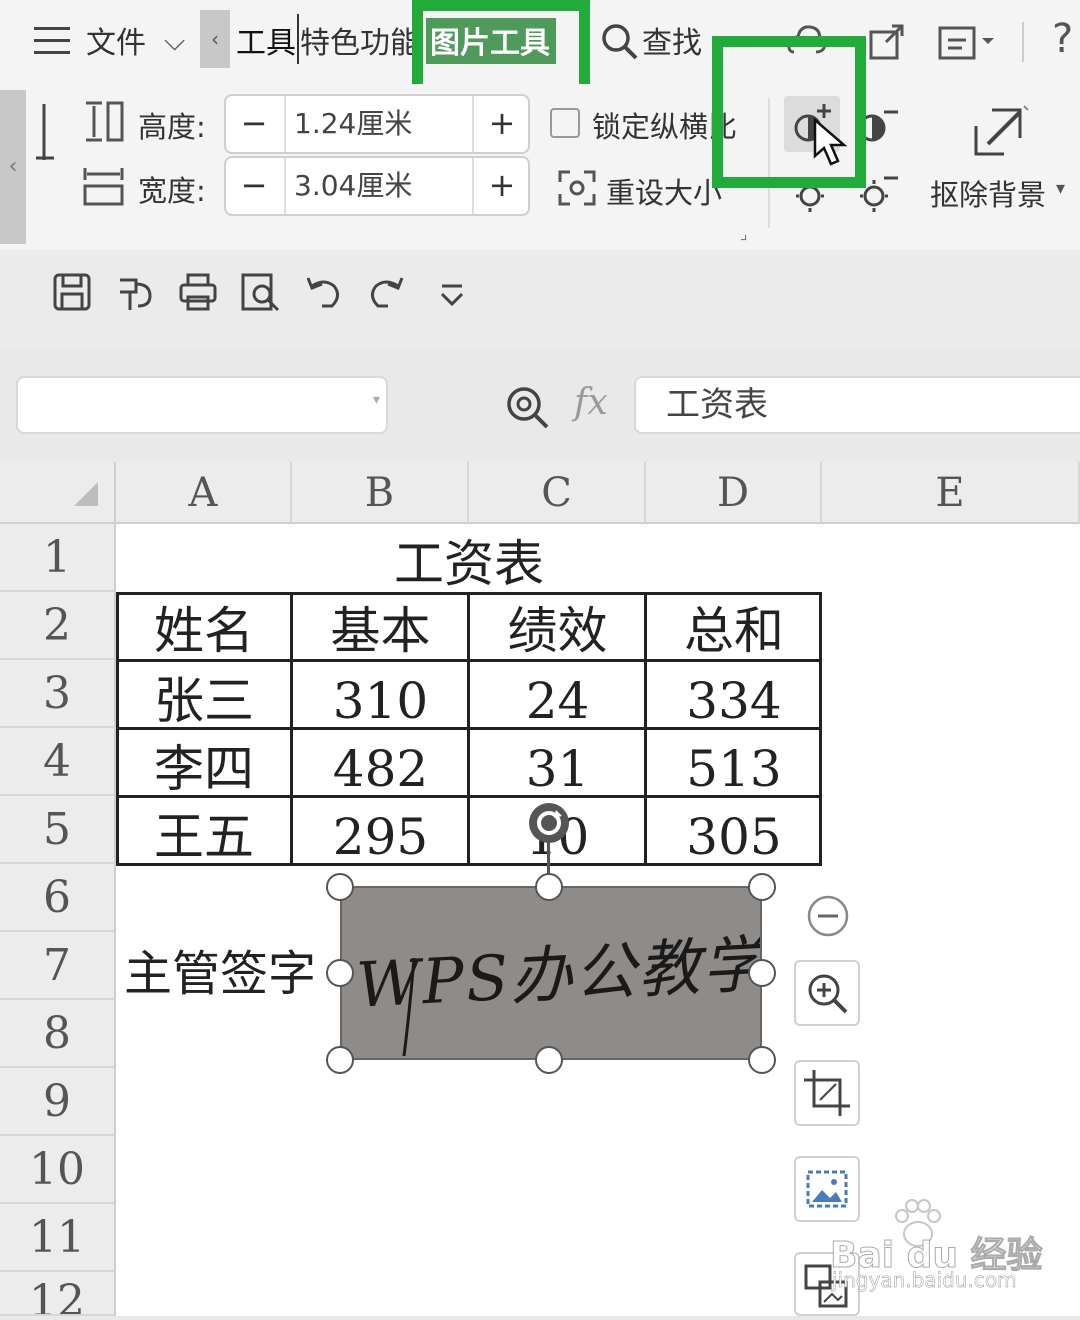 This screenshot has height=1320, width=1080. I want to click on print-icon, so click(200, 294).